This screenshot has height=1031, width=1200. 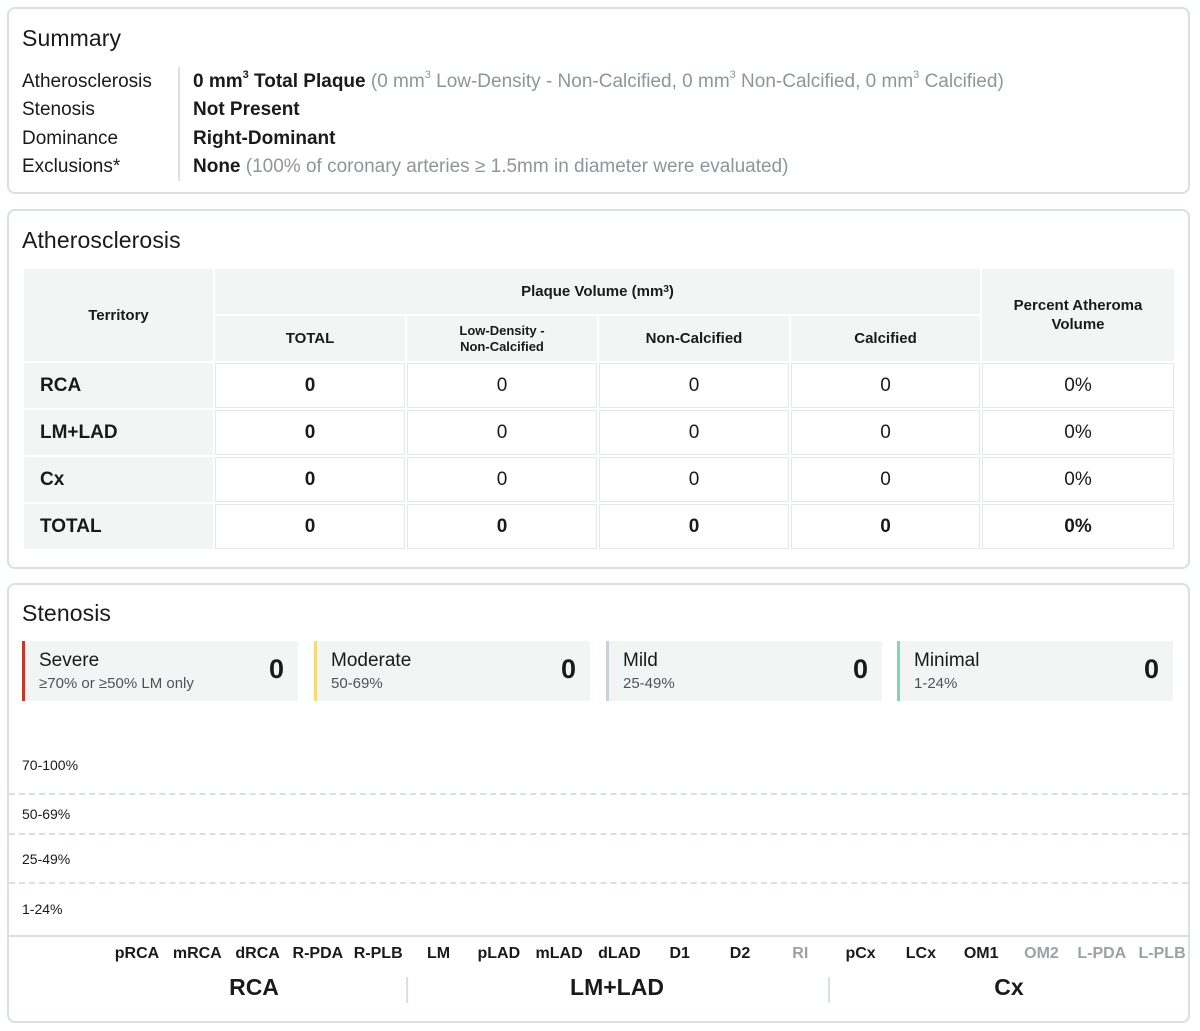 I want to click on row-label: TOTAL, so click(x=118, y=526).